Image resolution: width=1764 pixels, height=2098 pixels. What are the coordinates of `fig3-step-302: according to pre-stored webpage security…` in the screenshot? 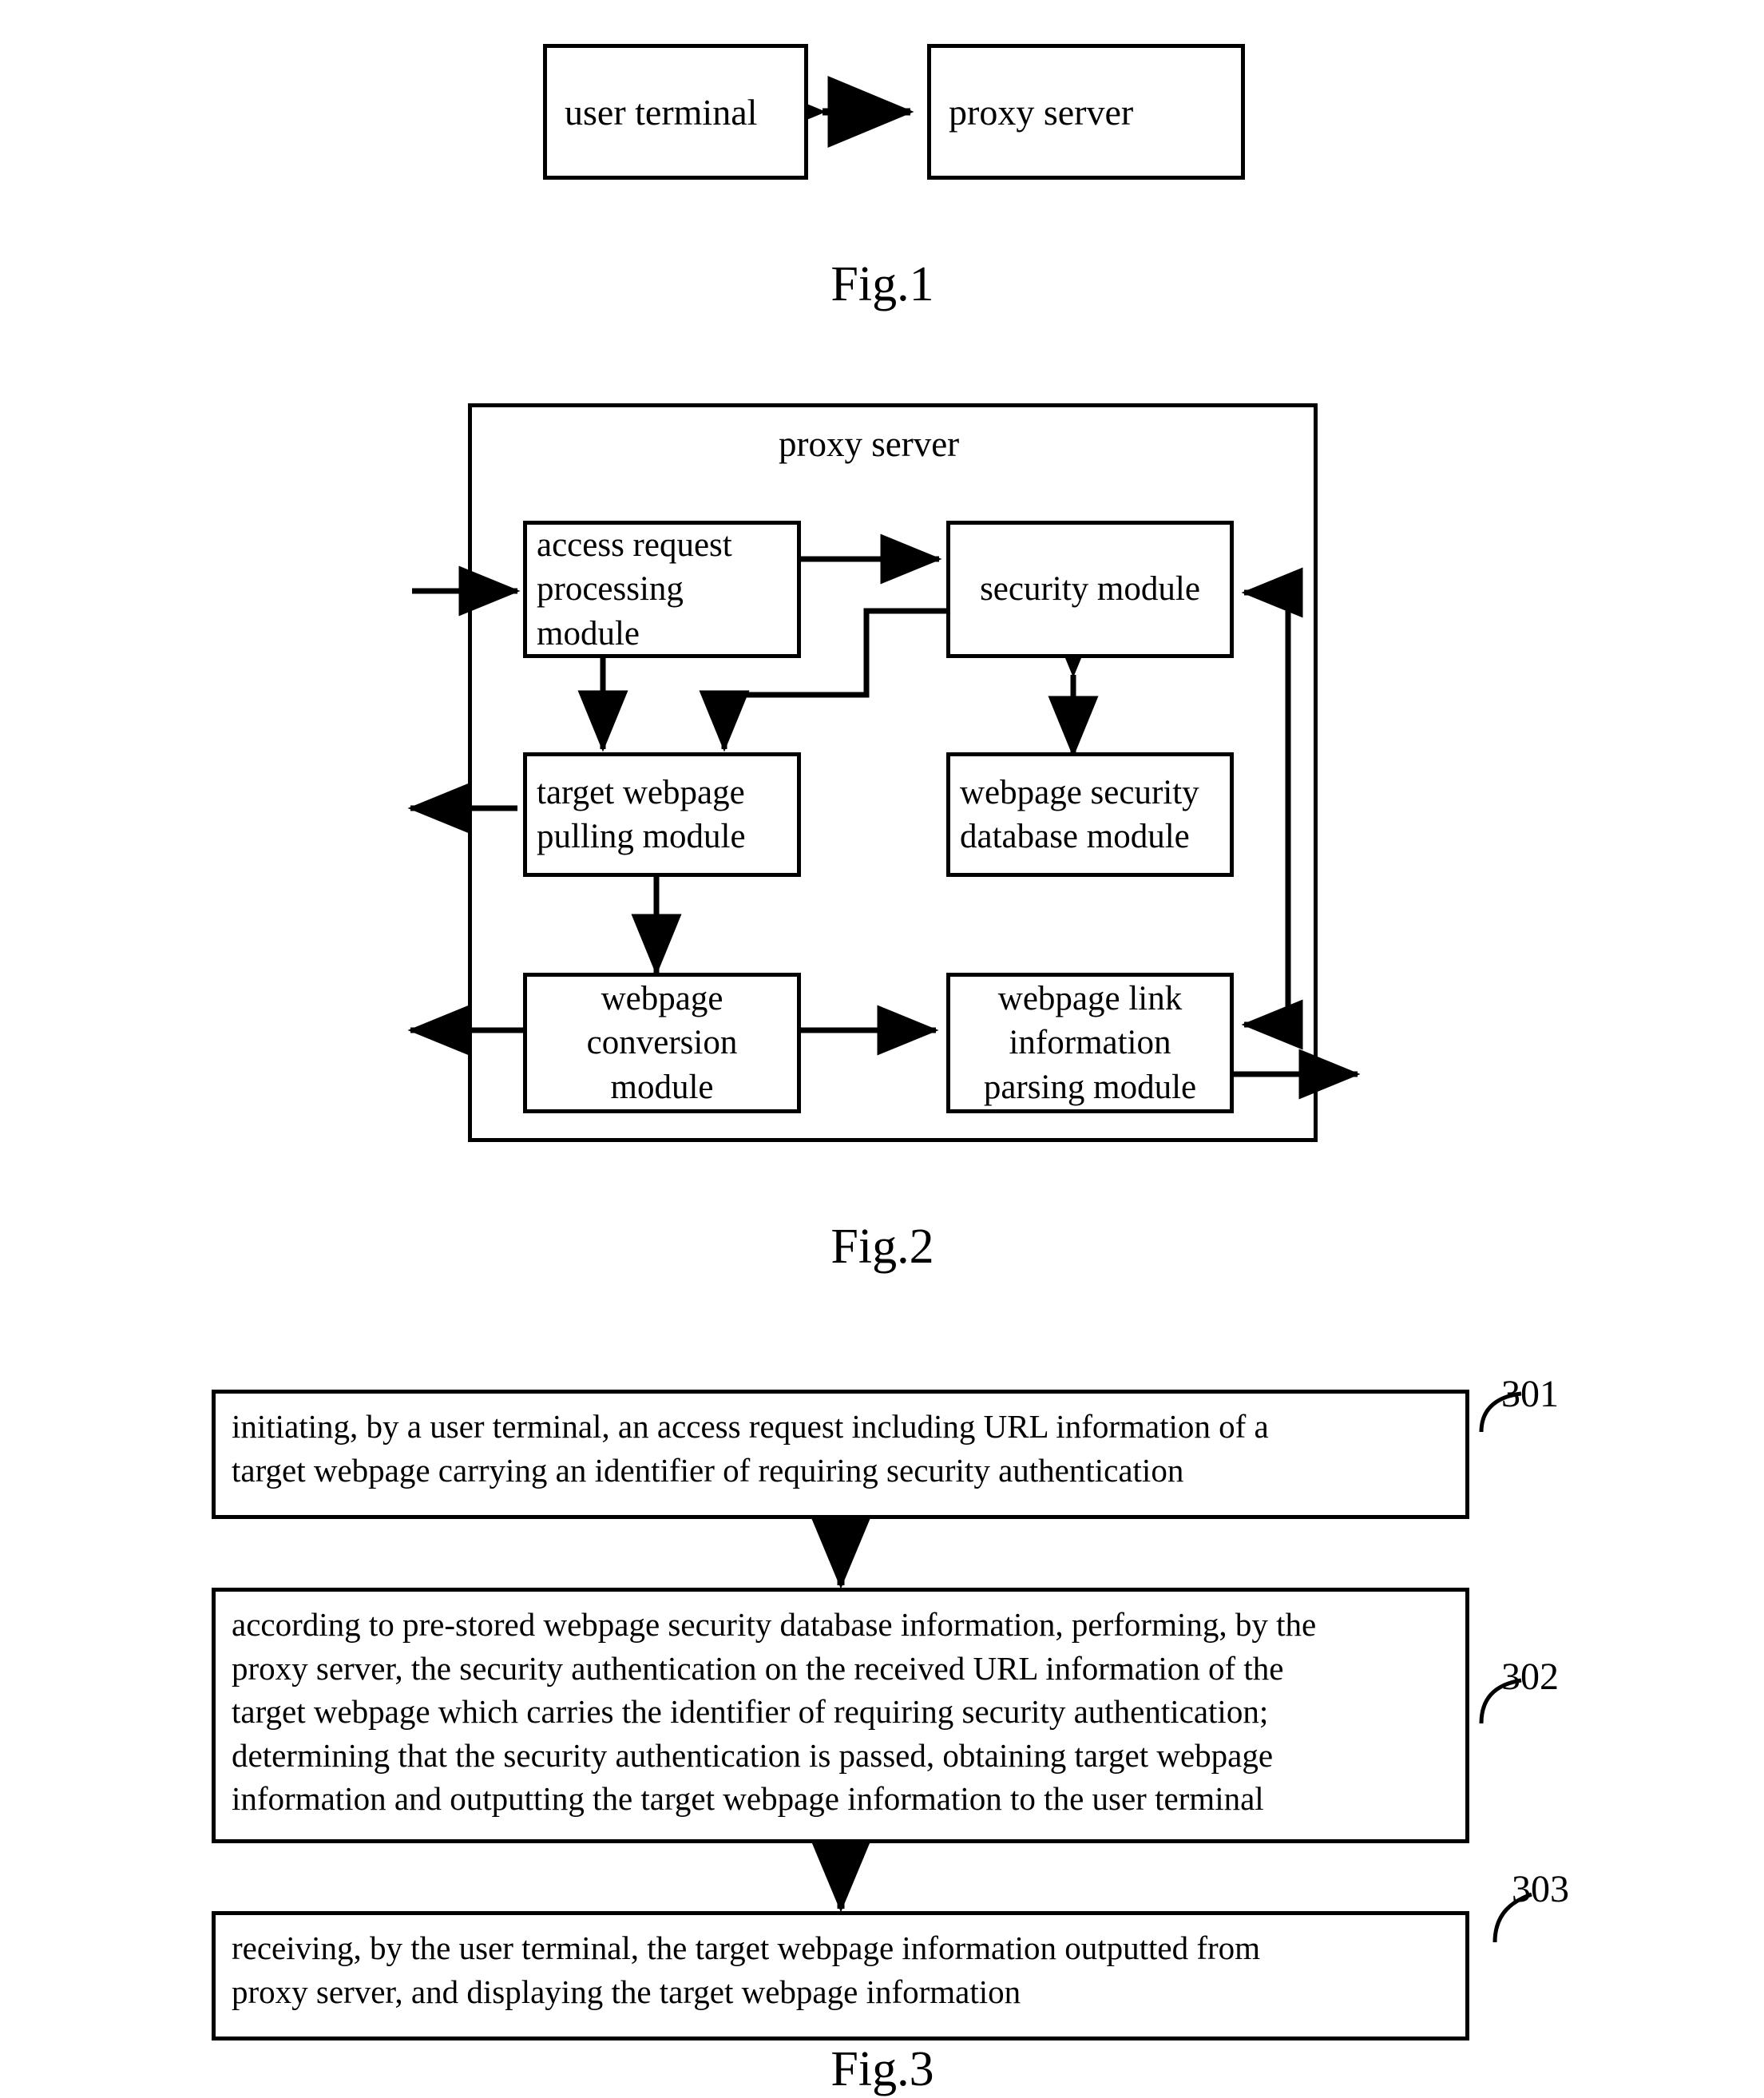 It's located at (840, 1715).